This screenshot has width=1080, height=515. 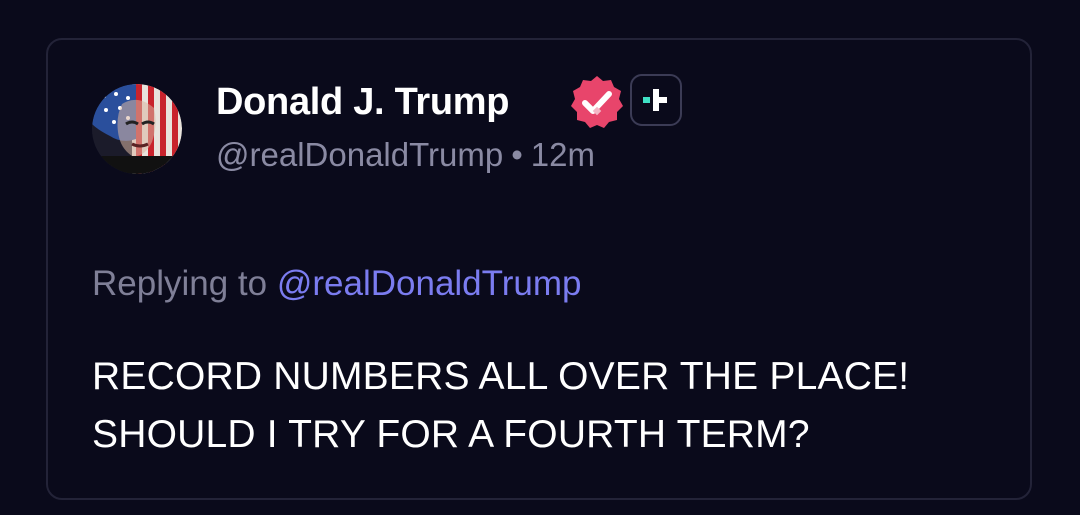 I want to click on author-handle: @realDonaldTrump, so click(x=359, y=154).